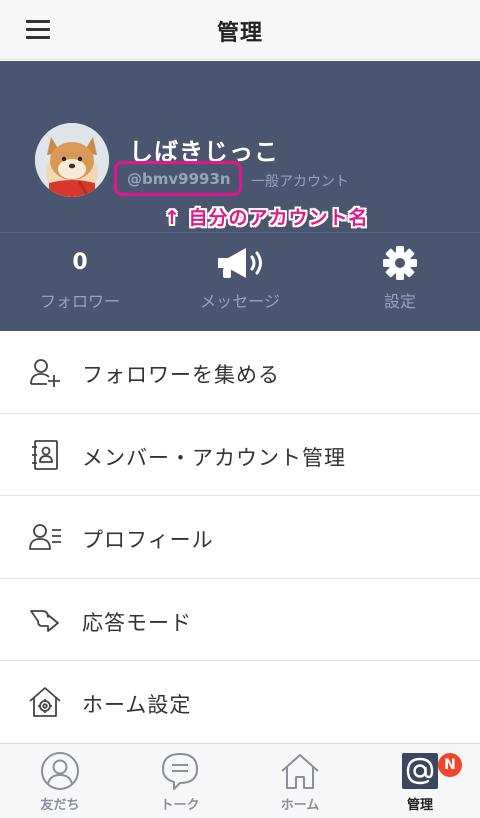  I want to click on tab-label: トーク, so click(180, 805).